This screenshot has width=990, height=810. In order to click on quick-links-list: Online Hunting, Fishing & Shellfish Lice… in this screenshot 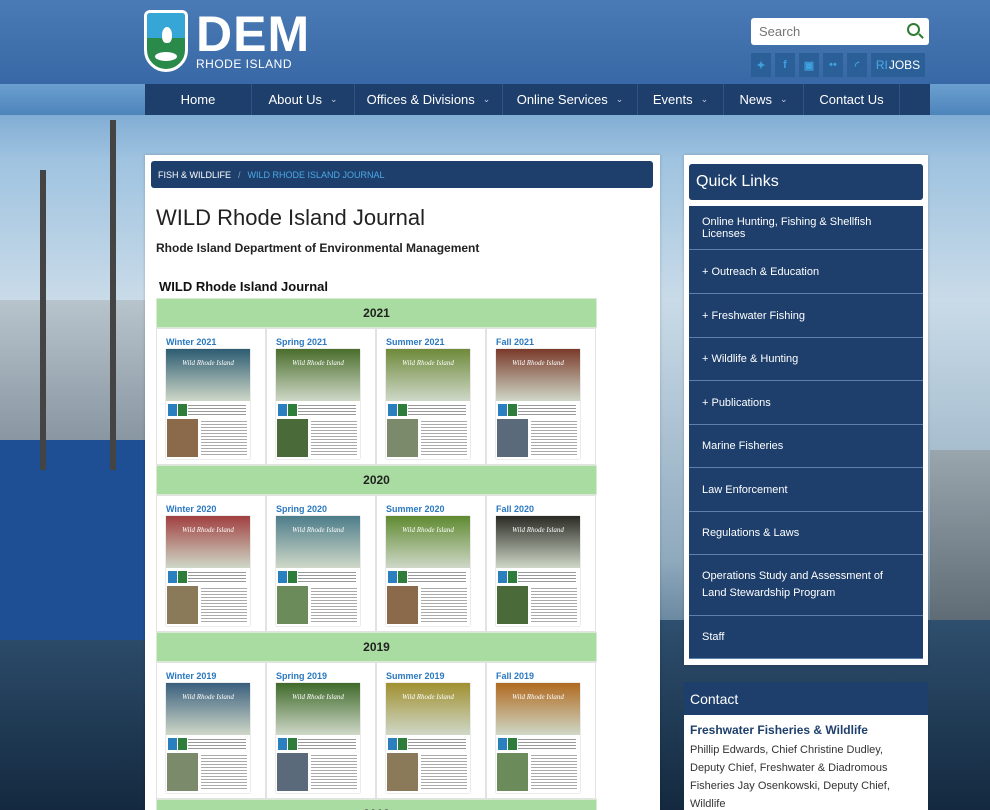, I will do `click(806, 432)`.